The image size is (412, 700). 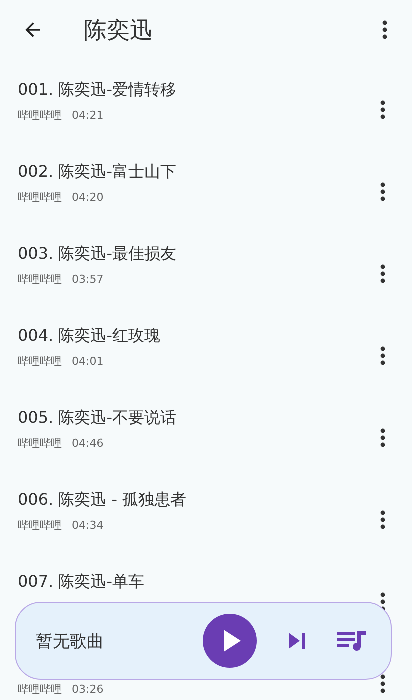 I want to click on song-title: 006. 陈奕迅 - 孤独患者, so click(x=199, y=500).